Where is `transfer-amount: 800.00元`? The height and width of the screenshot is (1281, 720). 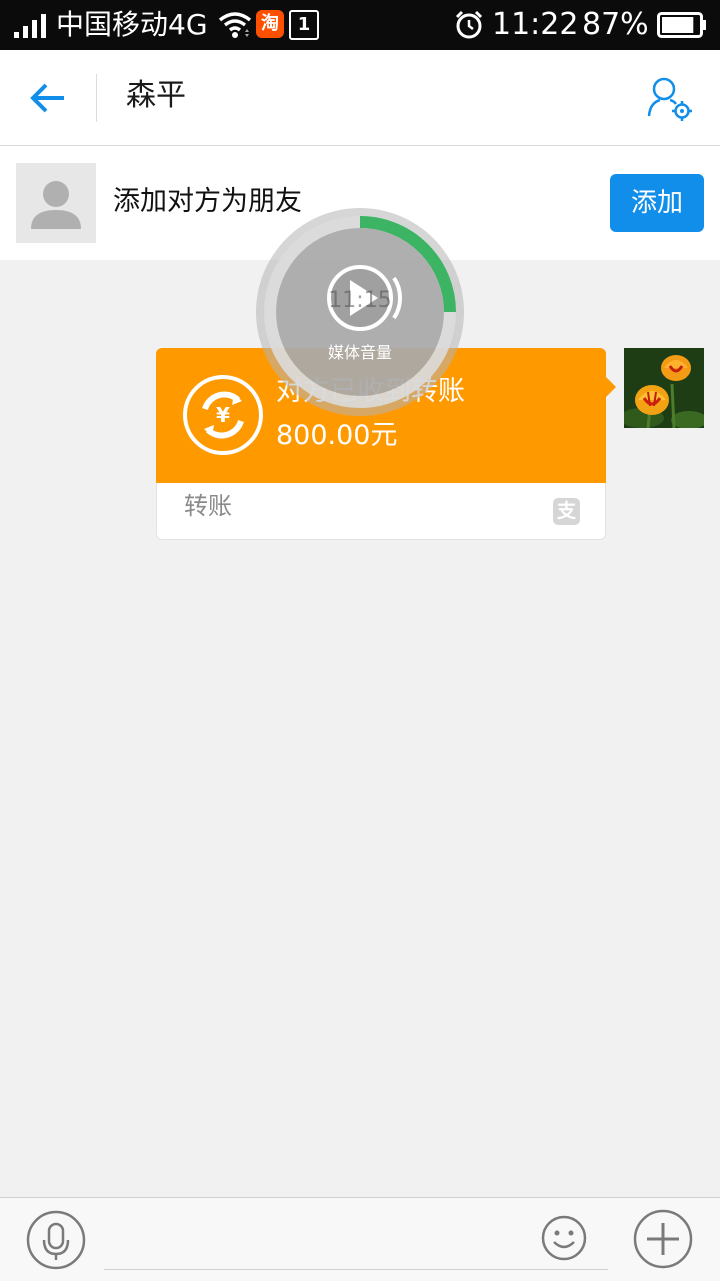
transfer-amount: 800.00元 is located at coordinates (337, 435).